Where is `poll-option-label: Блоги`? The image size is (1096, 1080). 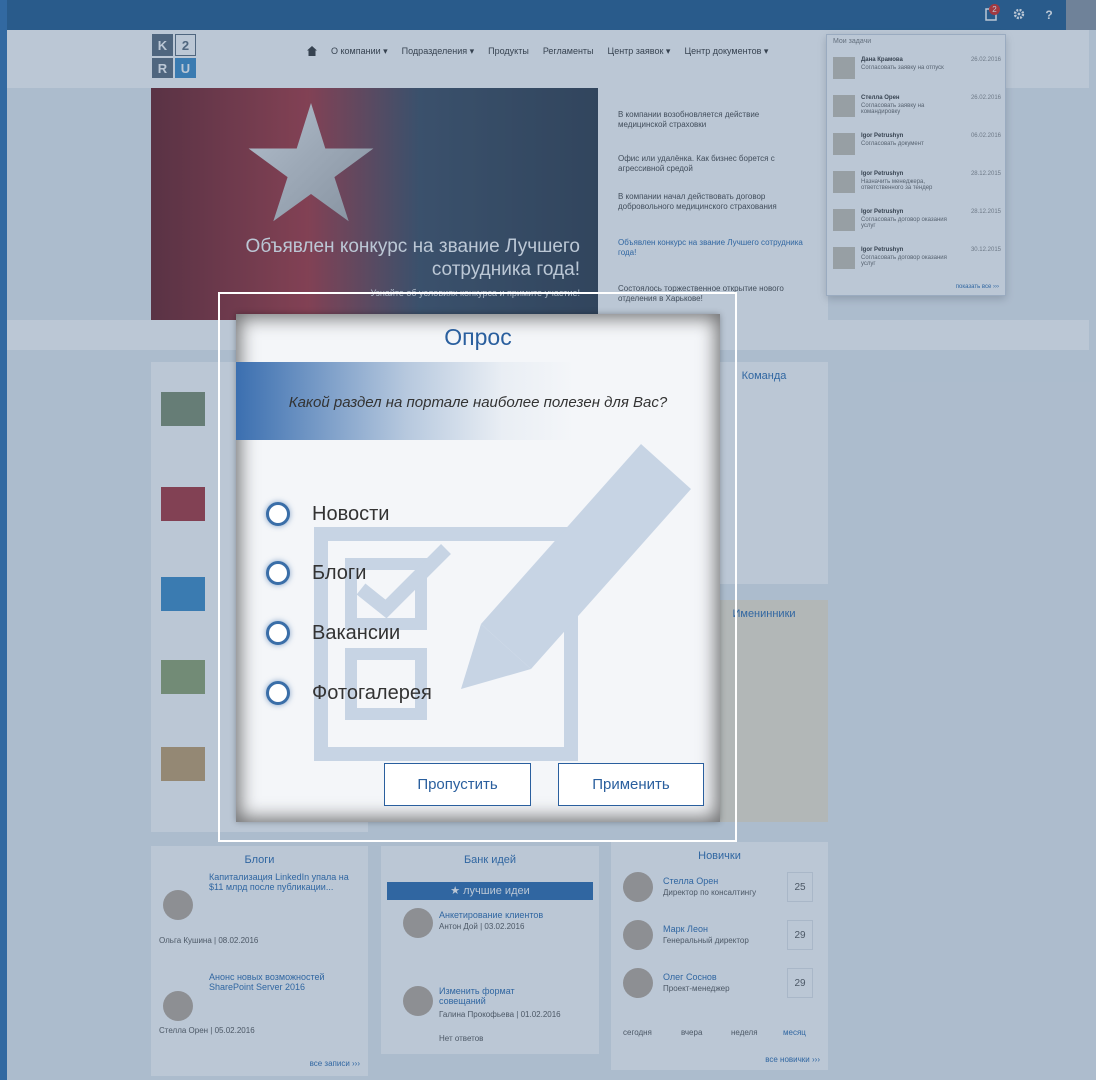
poll-option-label: Блоги is located at coordinates (339, 572).